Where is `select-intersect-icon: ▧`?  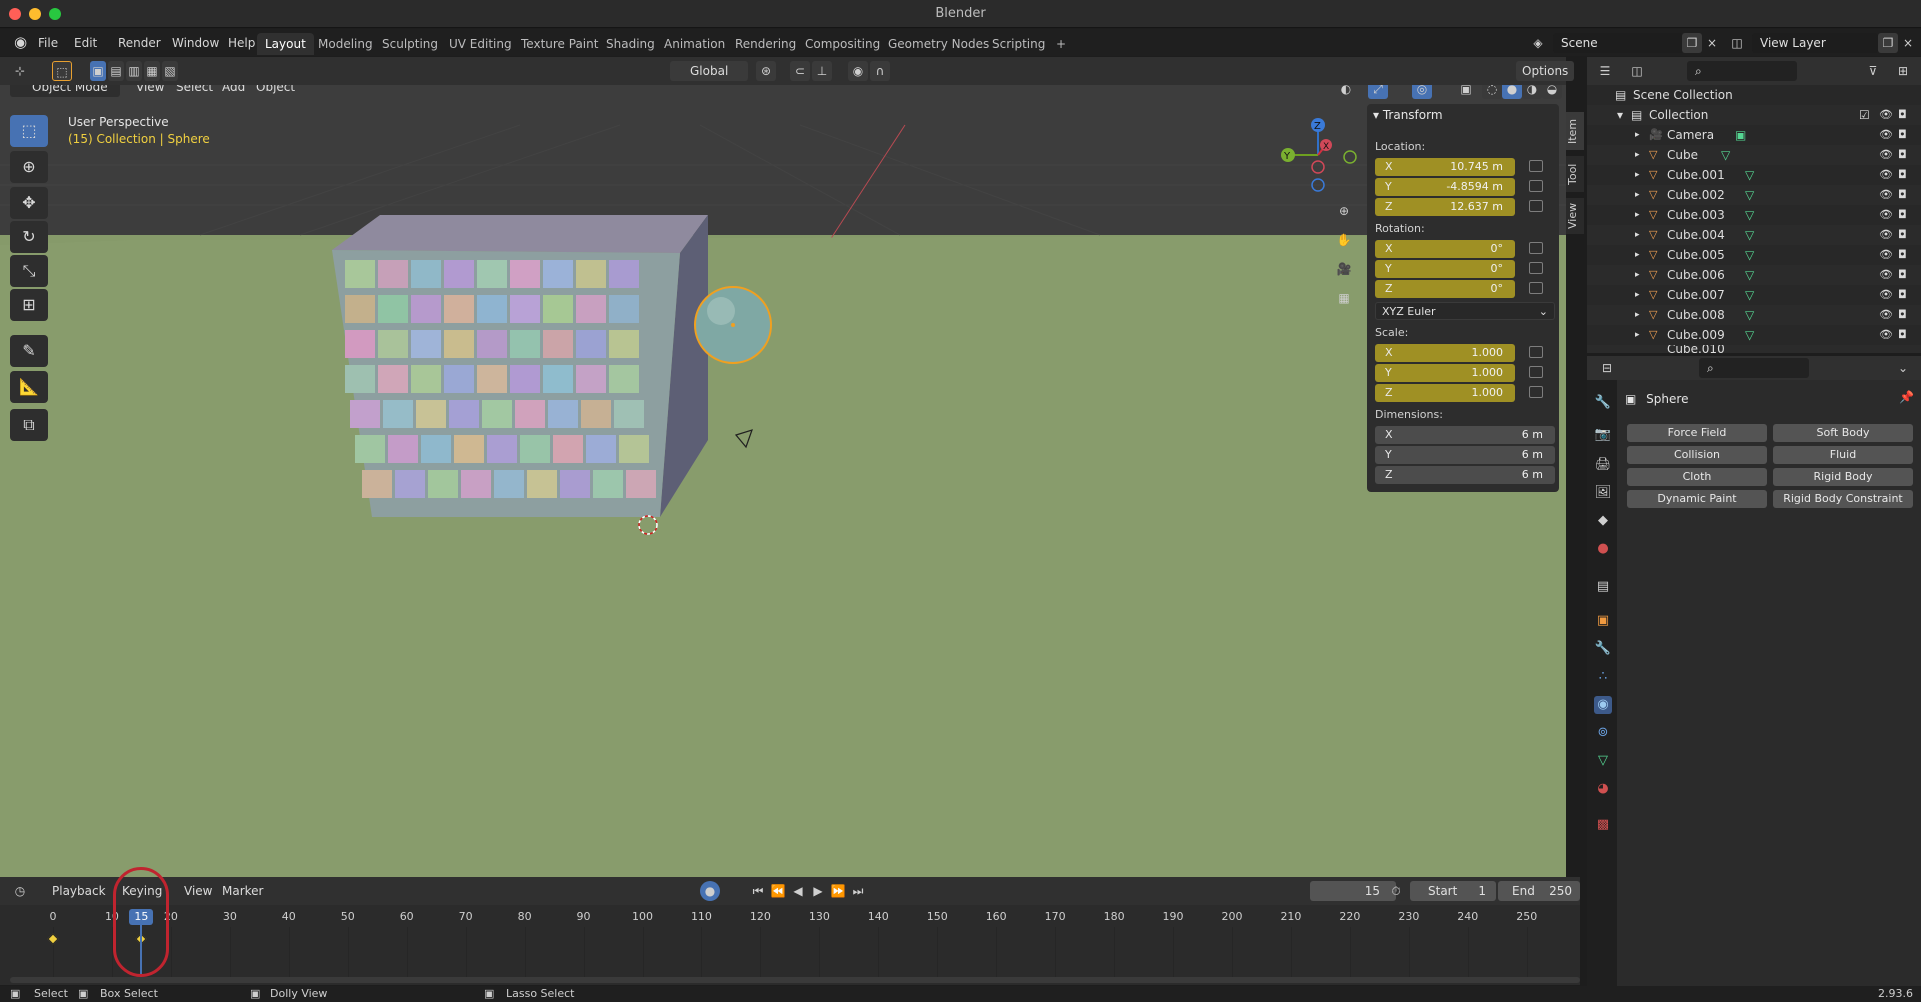
select-intersect-icon: ▧ is located at coordinates (170, 71).